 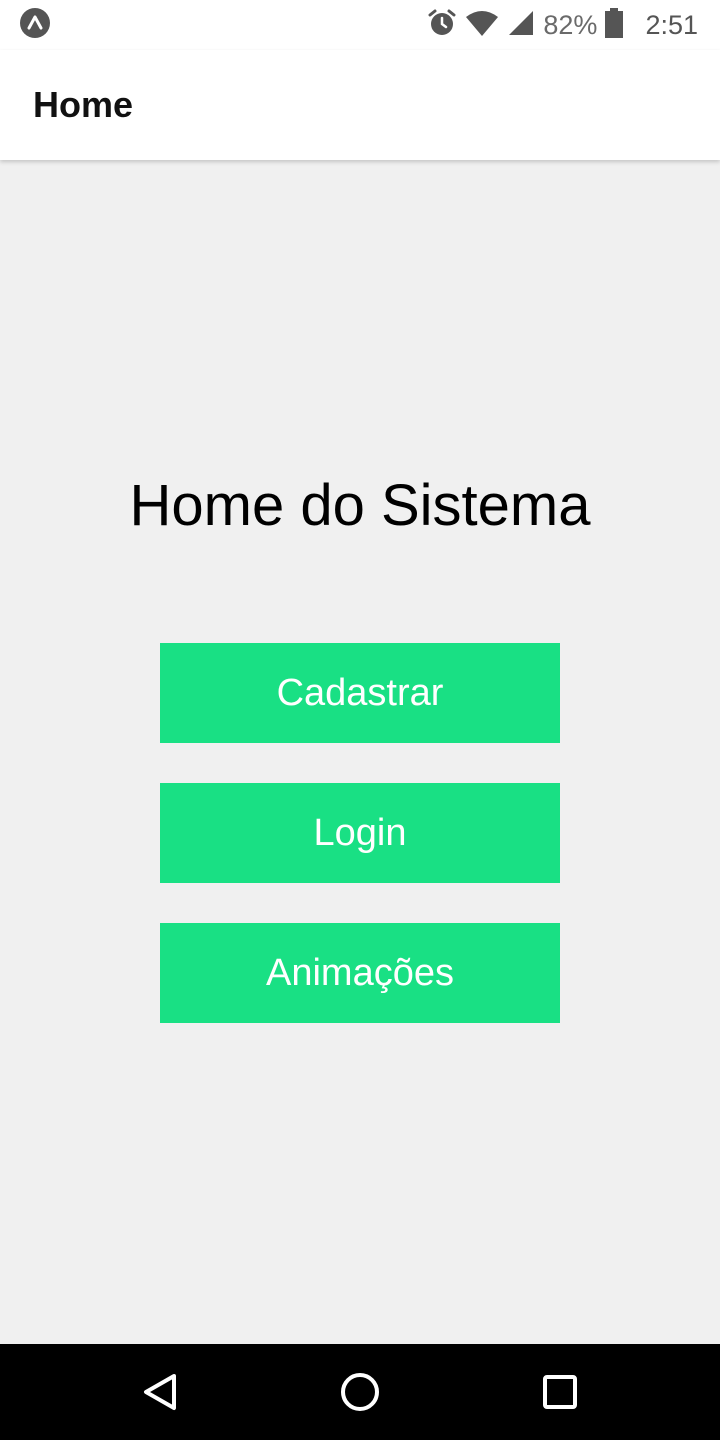 What do you see at coordinates (83, 104) in the screenshot?
I see `page-title: Home` at bounding box center [83, 104].